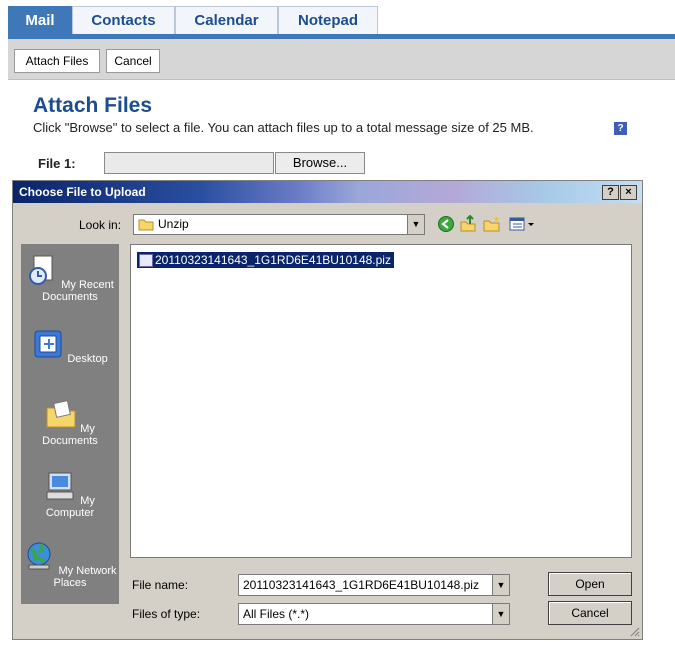 This screenshot has width=675, height=649. I want to click on tab-calendar: Calendar, so click(226, 20).